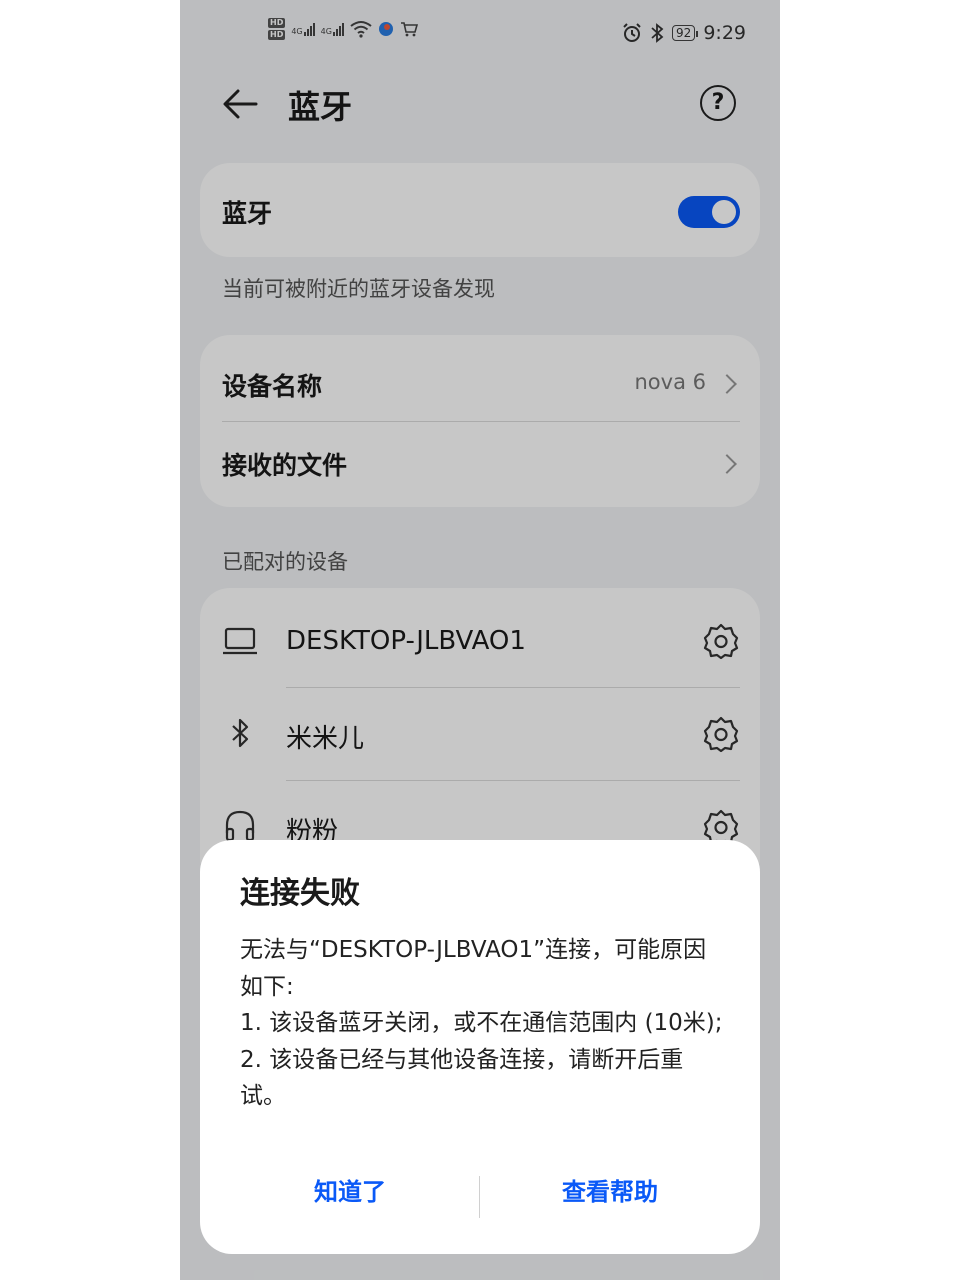 The image size is (960, 1280). Describe the element at coordinates (300, 893) in the screenshot. I see `dialog-title: 连接失败` at that location.